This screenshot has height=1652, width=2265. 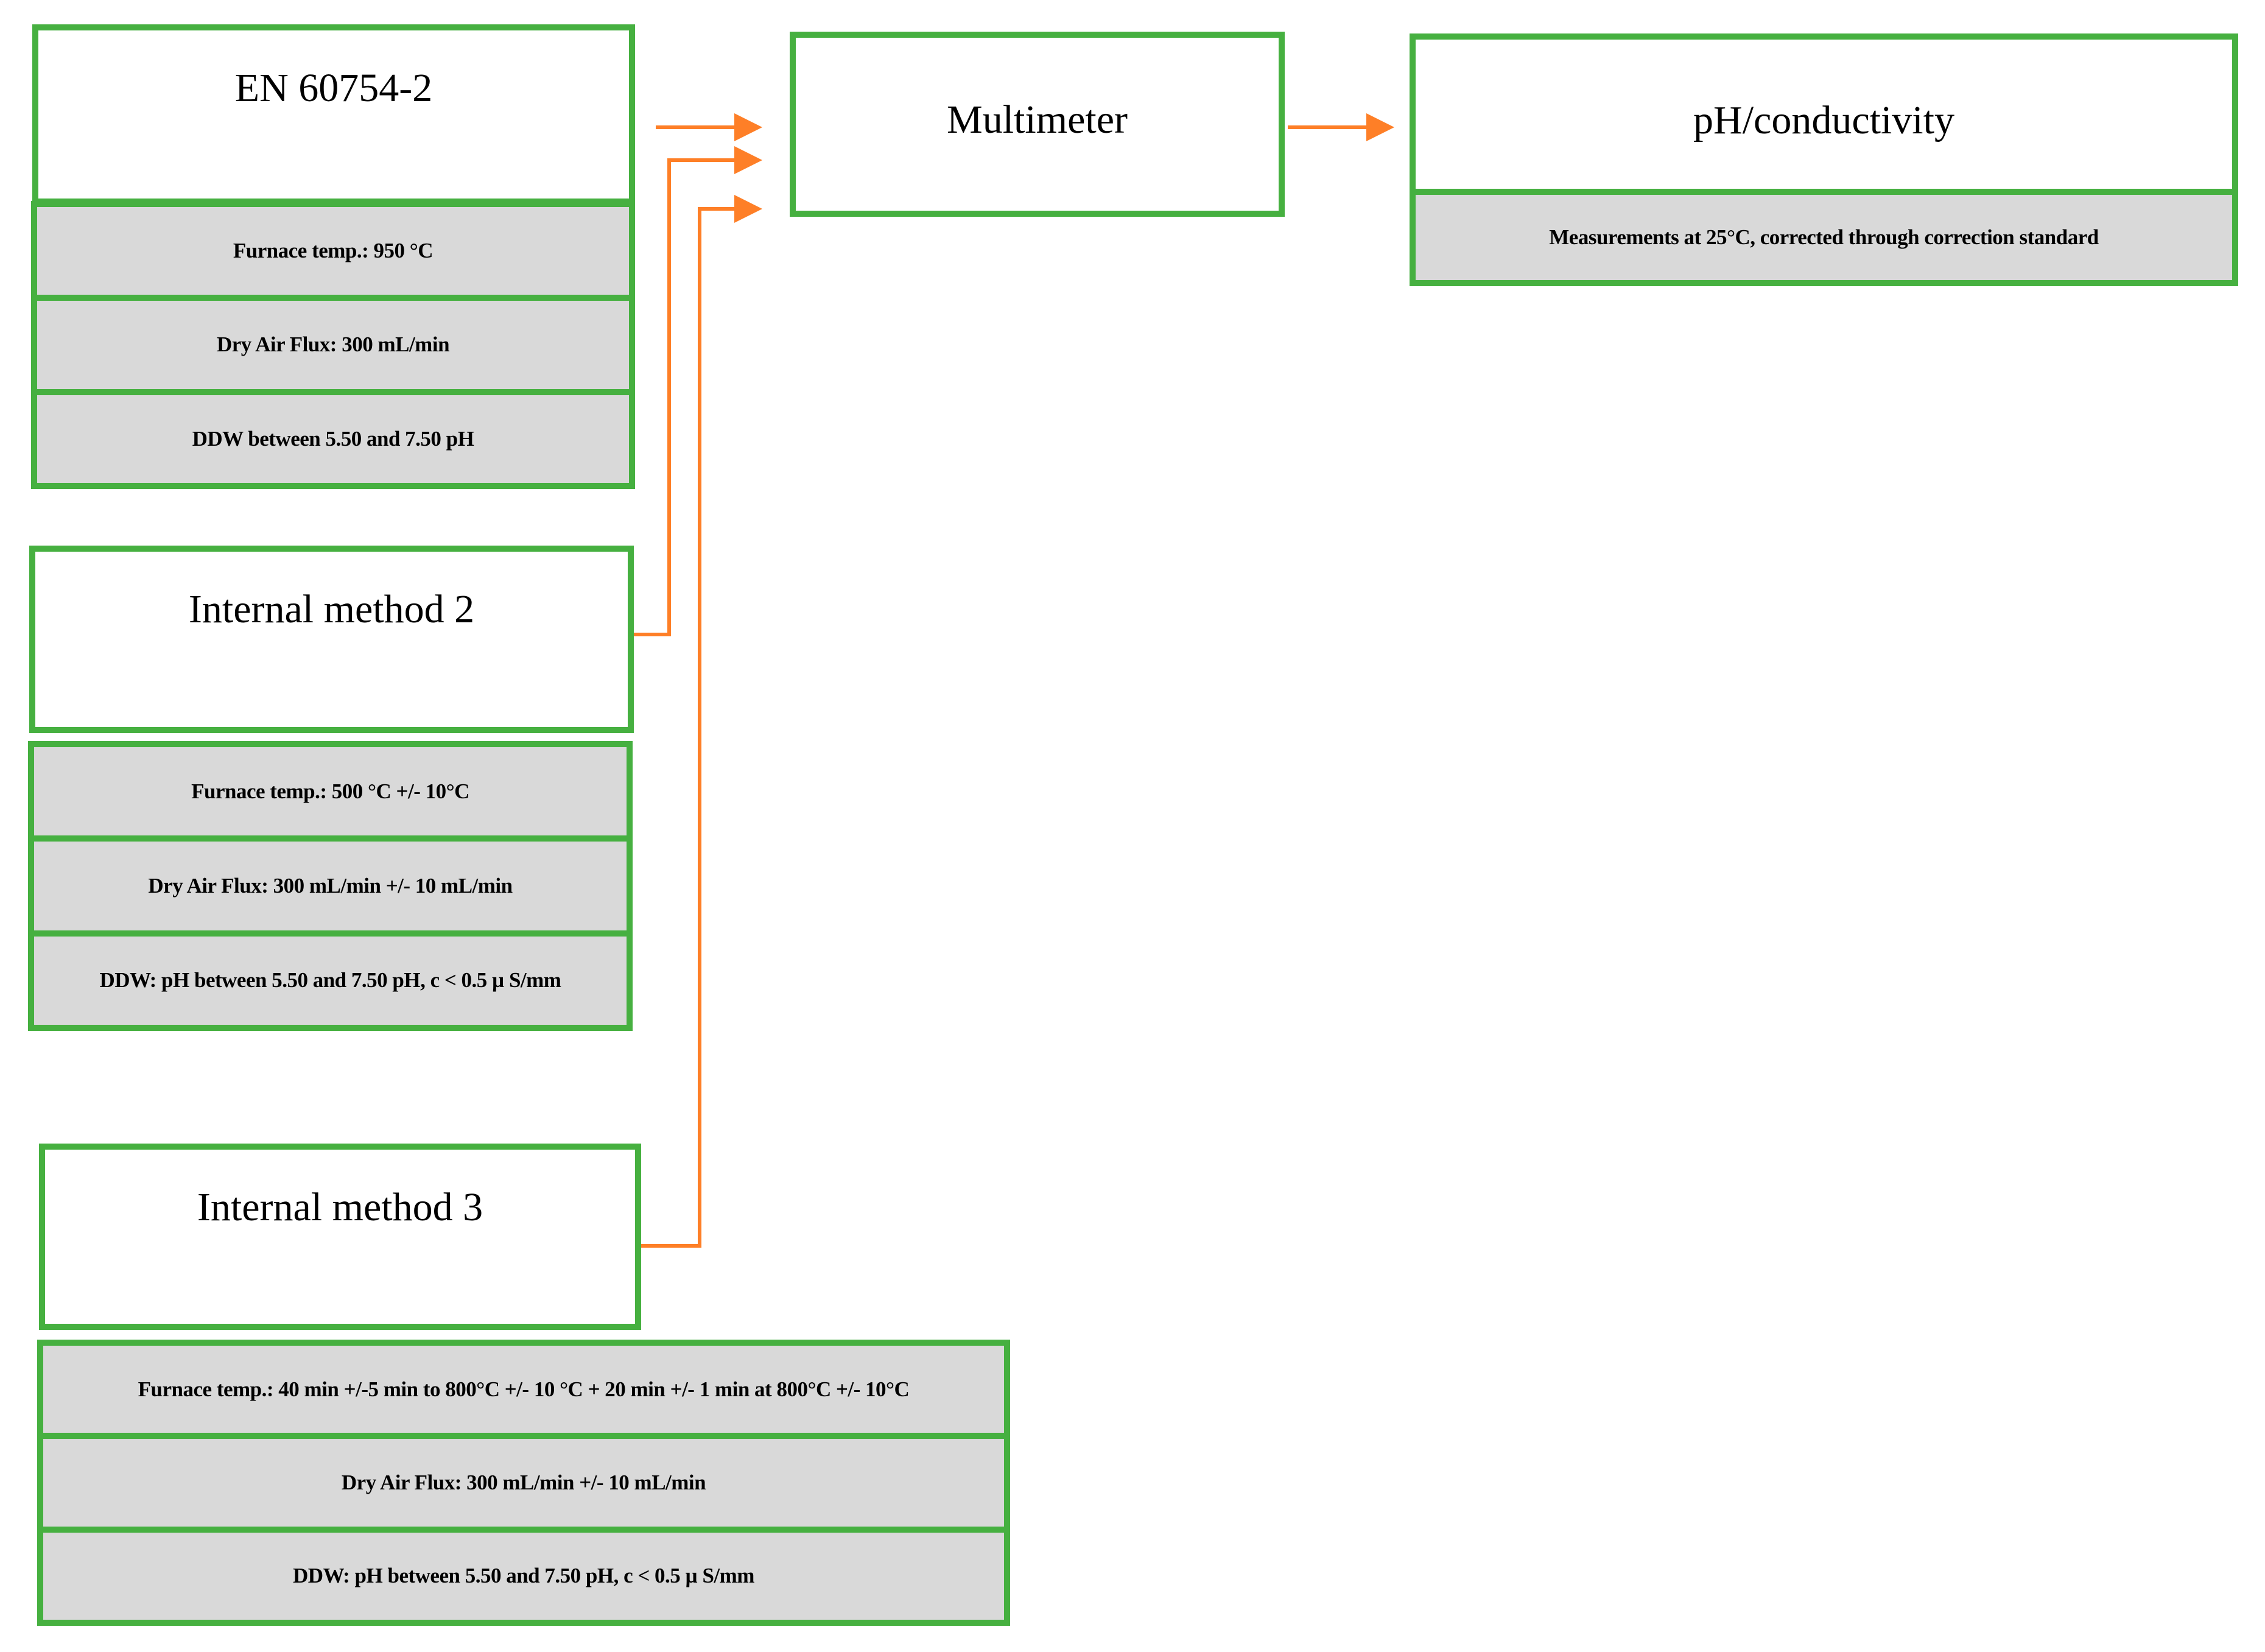 I want to click on param-furnace-temp: Furnace temp.: 950 °C, so click(x=333, y=251).